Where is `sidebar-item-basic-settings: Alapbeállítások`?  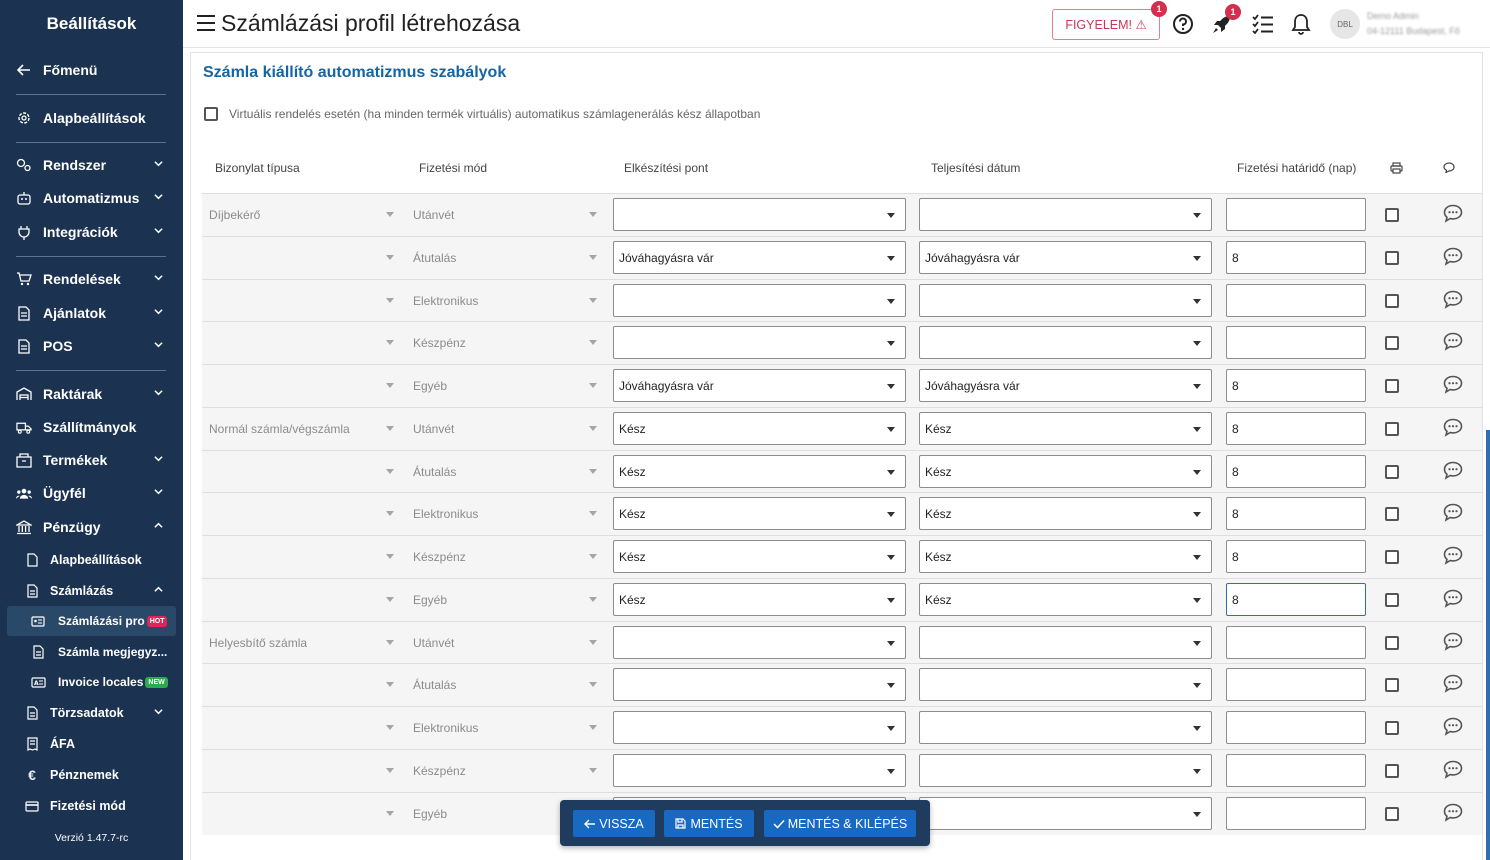
sidebar-item-basic-settings: Alapbeállítások is located at coordinates (91, 118).